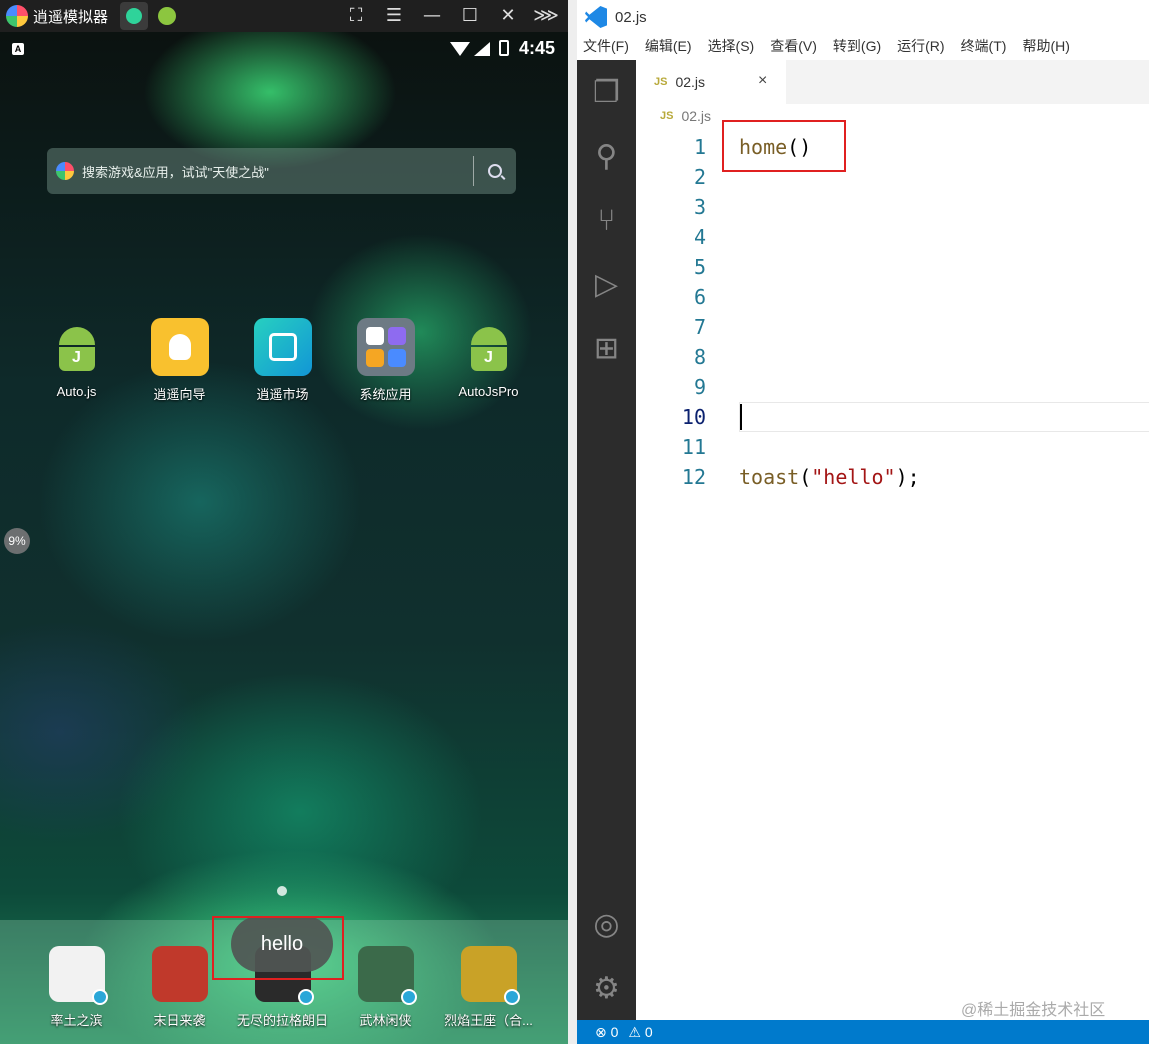 The width and height of the screenshot is (1149, 1044). I want to click on text-cursor, so click(741, 417).